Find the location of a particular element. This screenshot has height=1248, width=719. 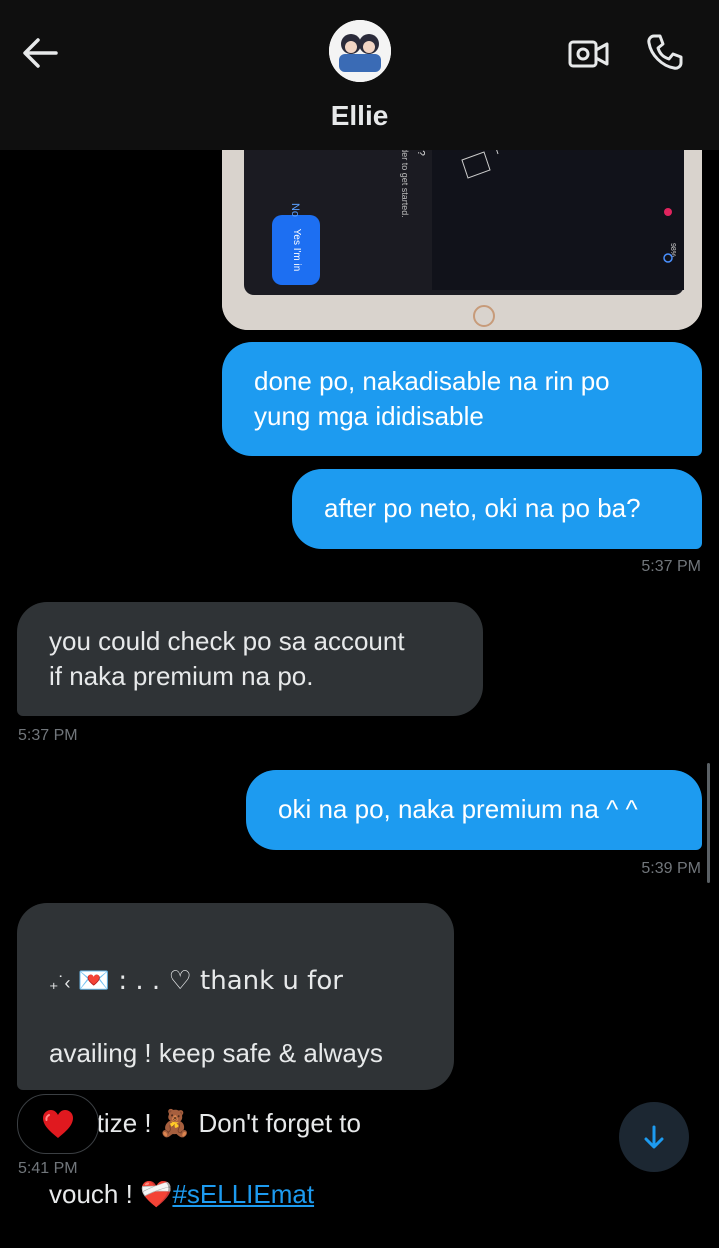

message-bubble-outgoing: oki na po, naka premium na ^ ^ is located at coordinates (474, 810).